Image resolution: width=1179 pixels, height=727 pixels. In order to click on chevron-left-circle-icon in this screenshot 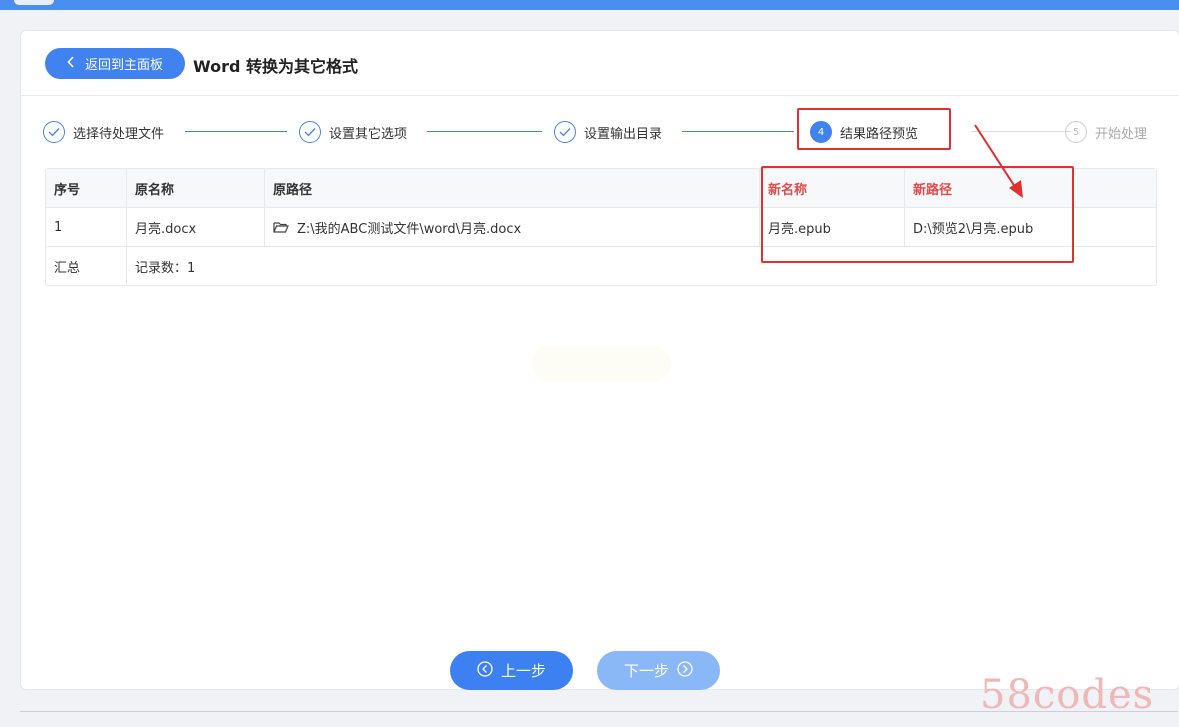, I will do `click(485, 670)`.